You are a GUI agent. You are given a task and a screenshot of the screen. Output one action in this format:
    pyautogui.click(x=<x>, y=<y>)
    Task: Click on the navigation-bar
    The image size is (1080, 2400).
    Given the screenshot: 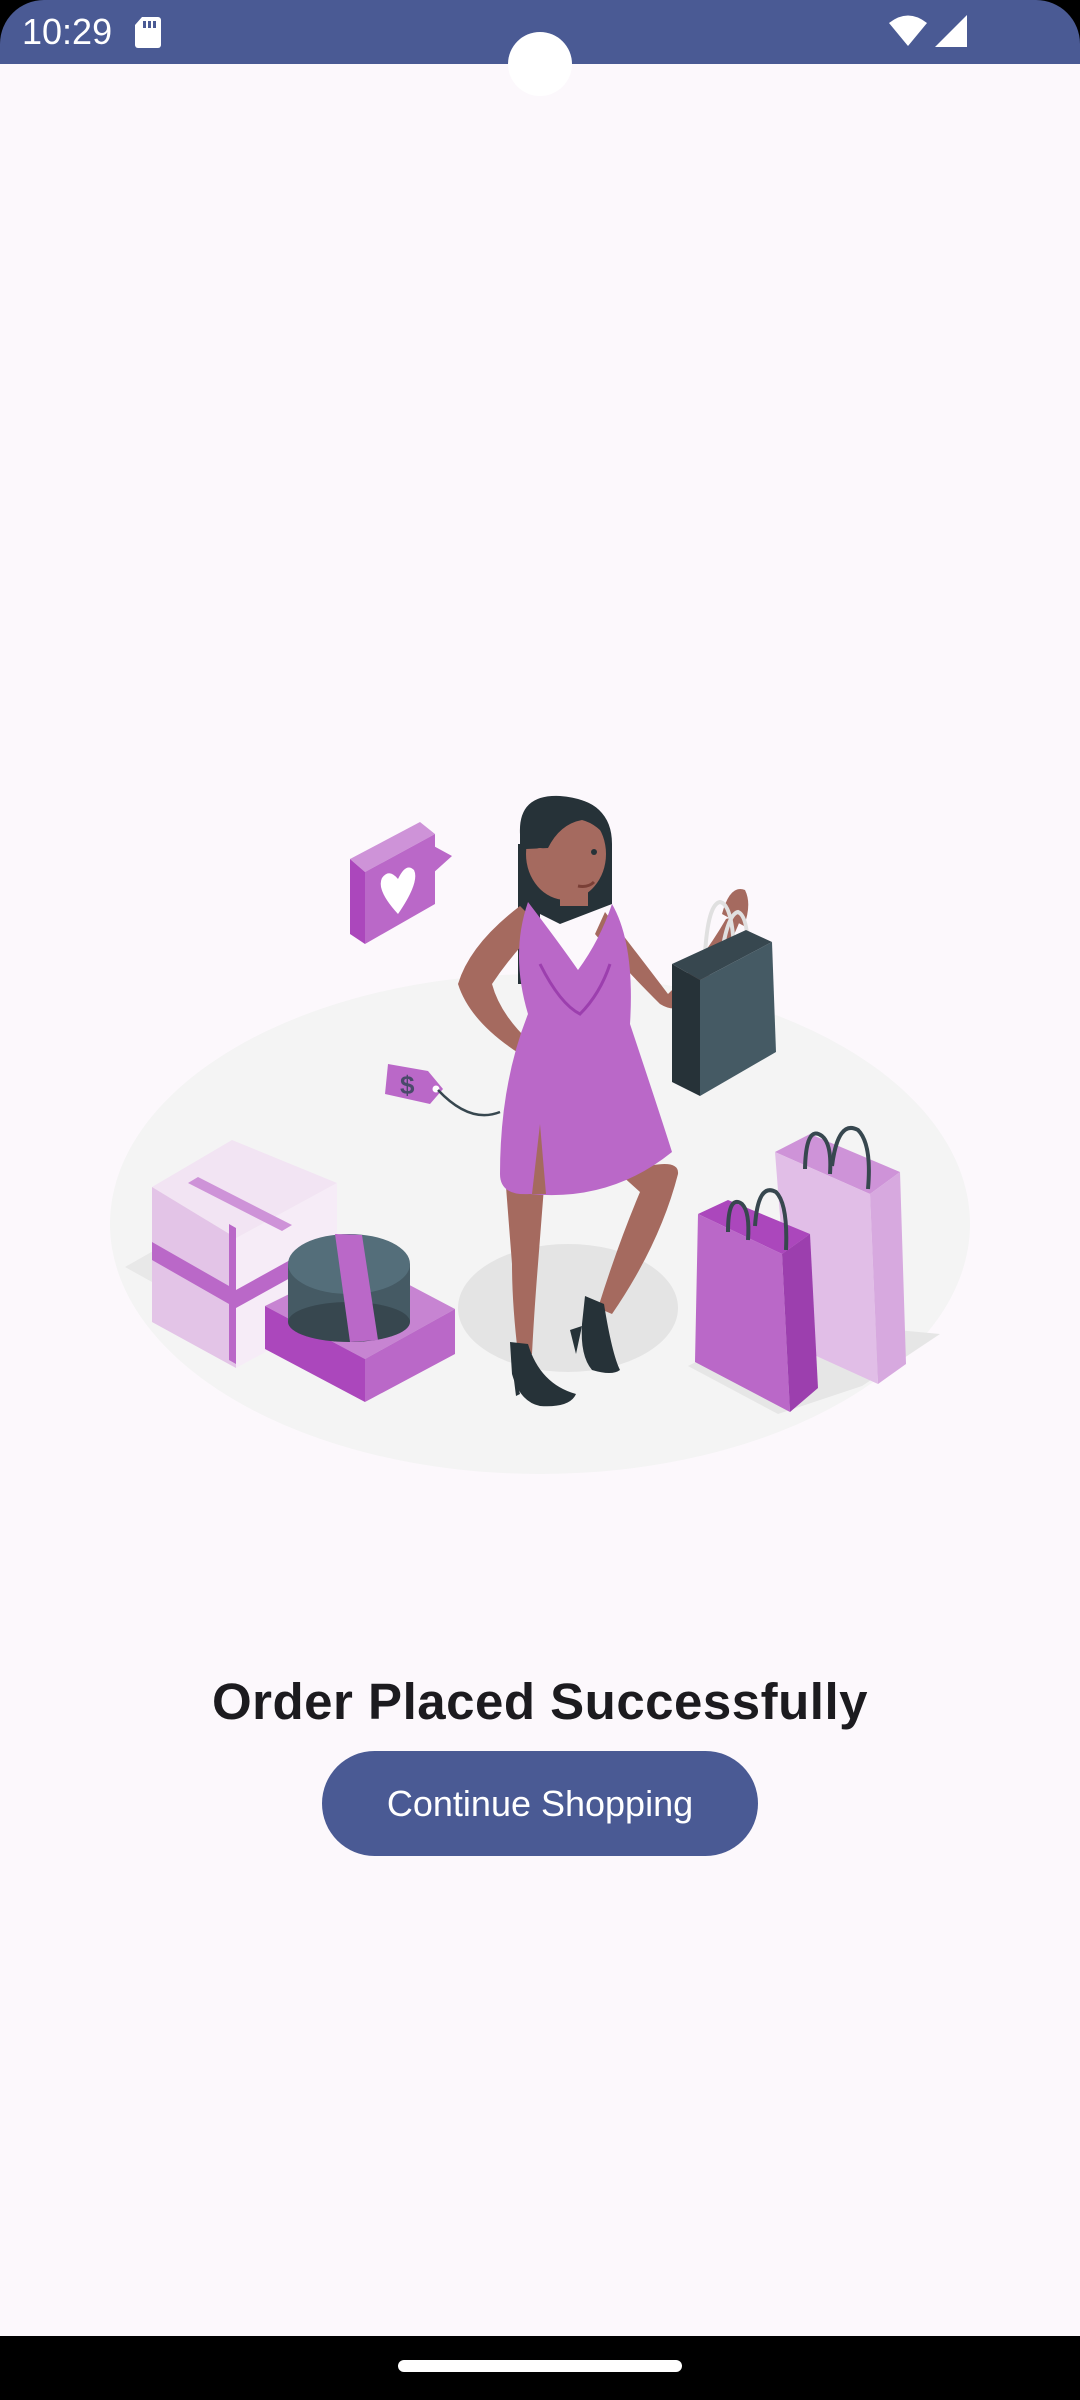 What is the action you would take?
    pyautogui.click(x=540, y=2368)
    